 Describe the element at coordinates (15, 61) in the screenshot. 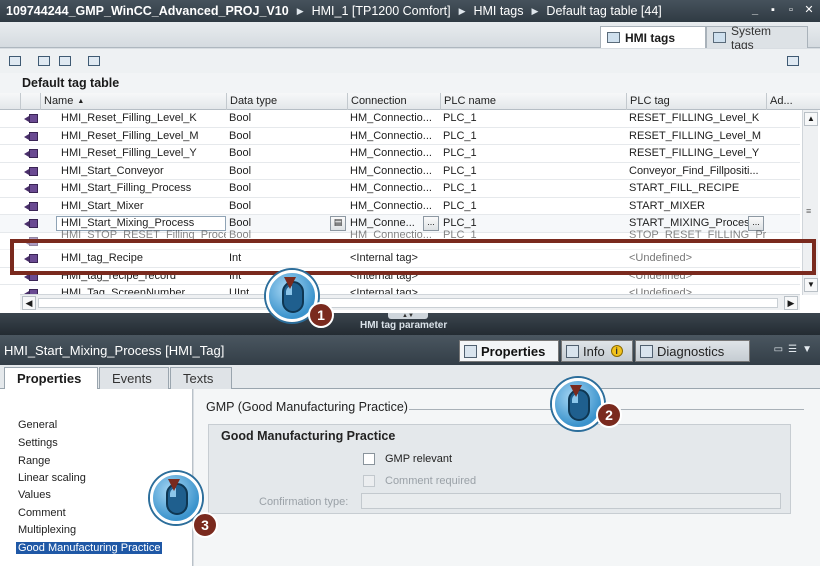

I see `add-tag-button` at that location.